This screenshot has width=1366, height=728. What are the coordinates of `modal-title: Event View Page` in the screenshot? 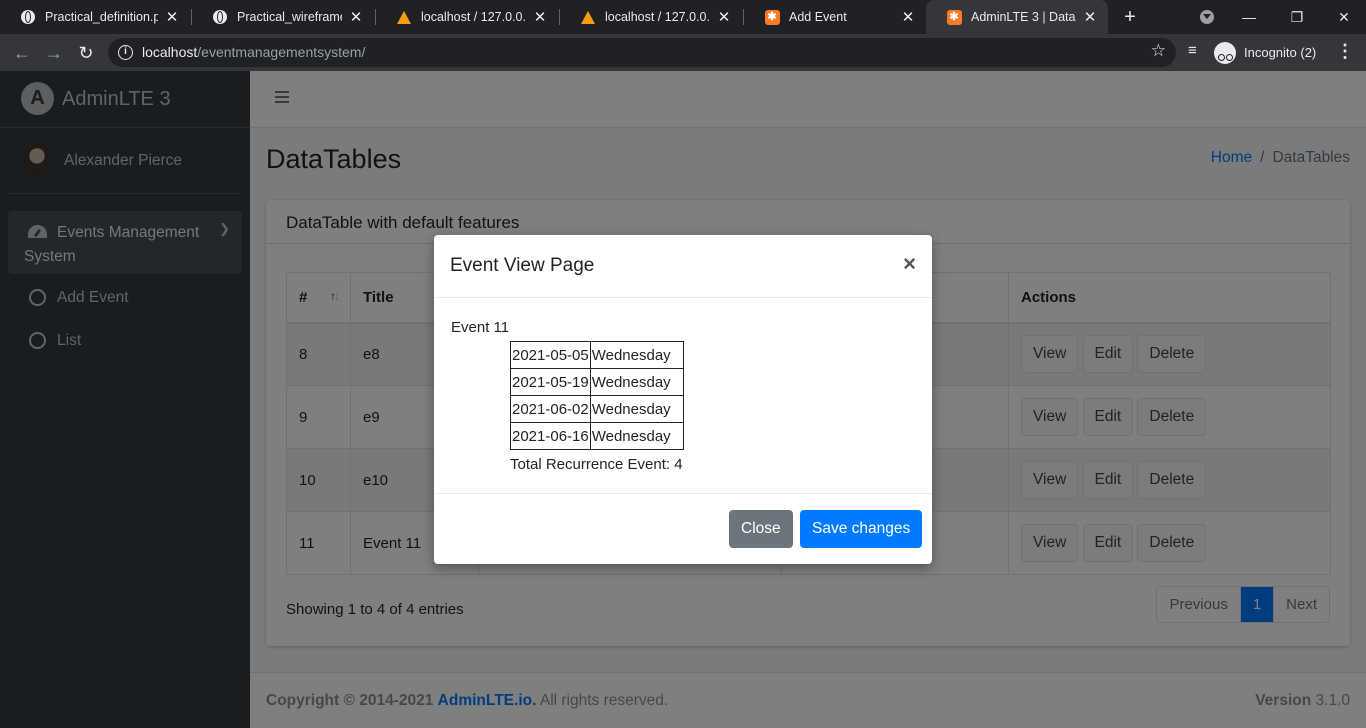 It's located at (522, 265).